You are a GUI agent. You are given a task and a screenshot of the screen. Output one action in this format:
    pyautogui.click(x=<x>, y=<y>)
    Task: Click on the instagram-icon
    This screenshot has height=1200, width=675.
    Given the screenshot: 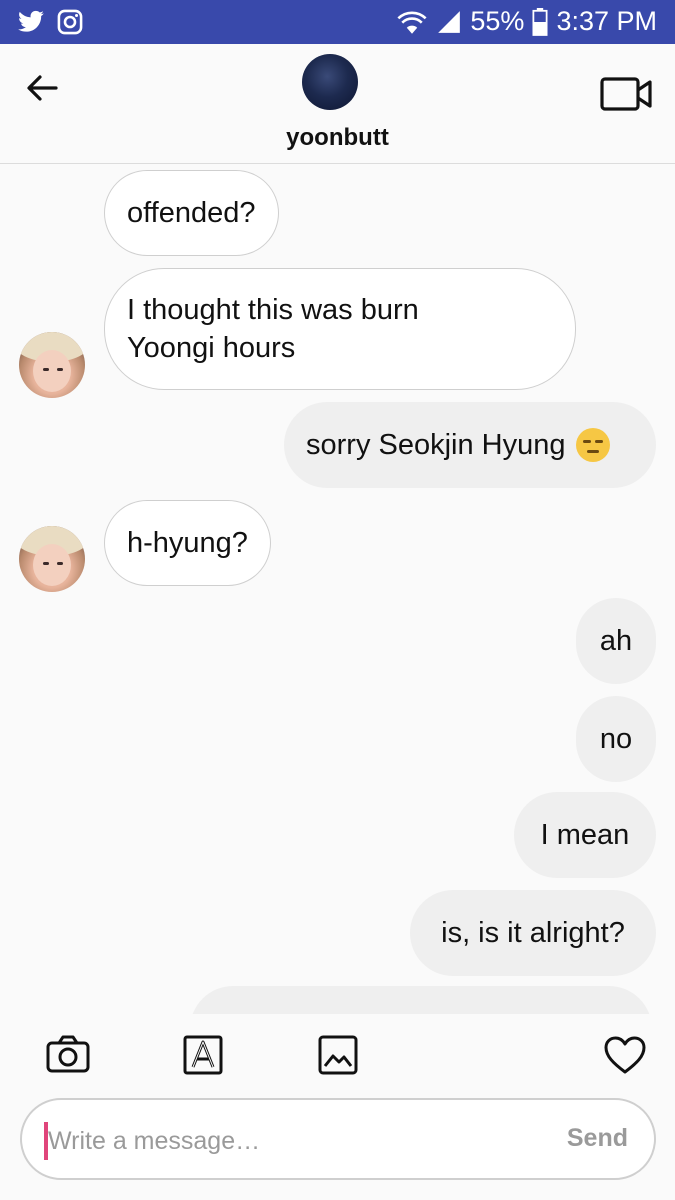 What is the action you would take?
    pyautogui.click(x=70, y=22)
    